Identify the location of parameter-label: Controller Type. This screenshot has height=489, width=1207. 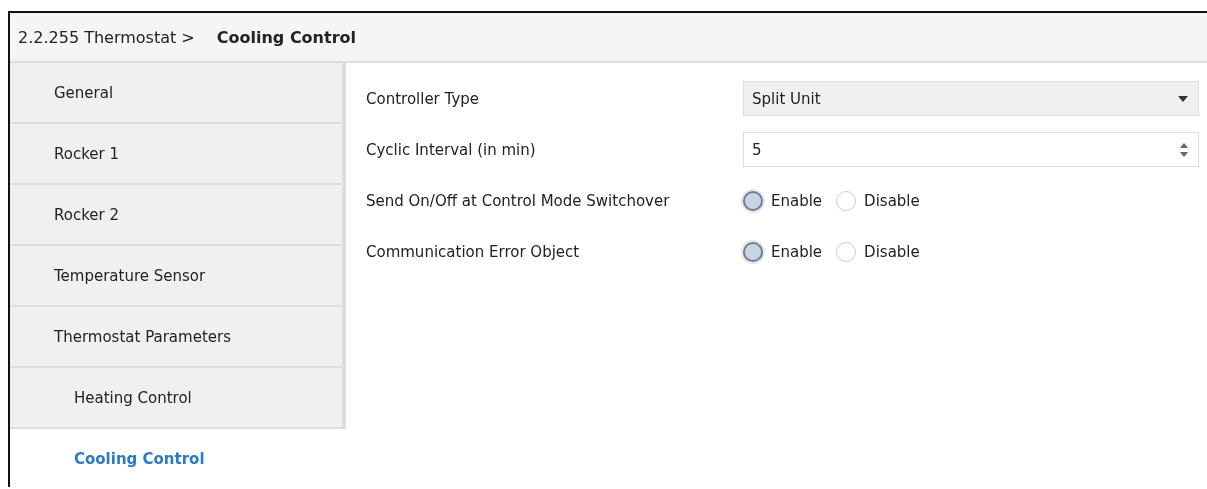
(423, 98).